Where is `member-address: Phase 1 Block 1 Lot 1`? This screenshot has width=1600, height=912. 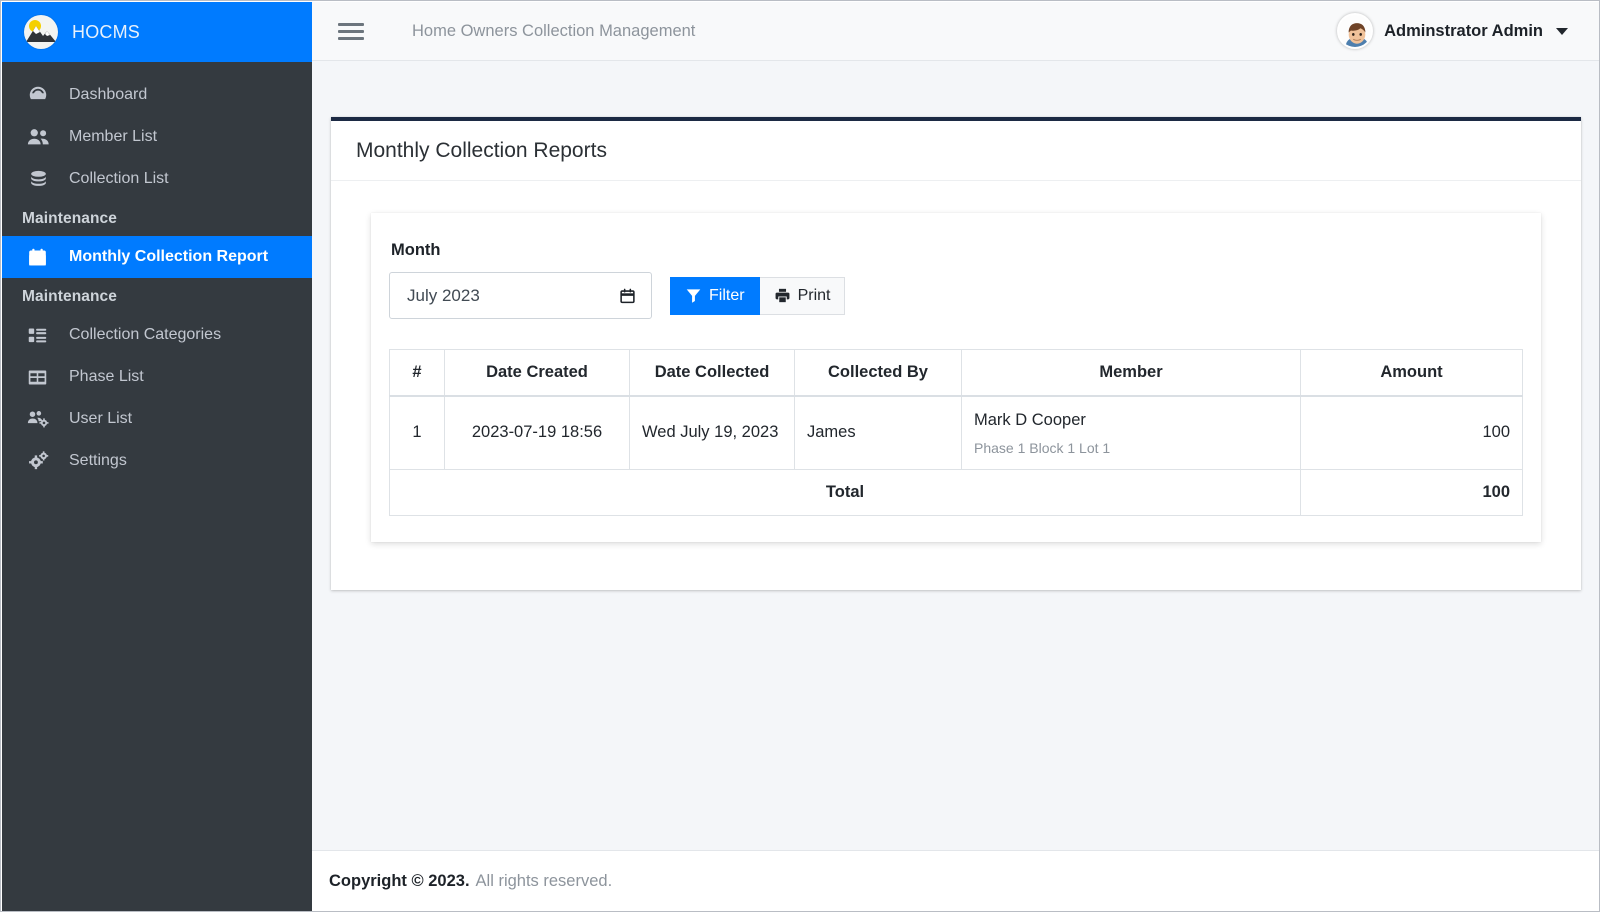 member-address: Phase 1 Block 1 Lot 1 is located at coordinates (1042, 447).